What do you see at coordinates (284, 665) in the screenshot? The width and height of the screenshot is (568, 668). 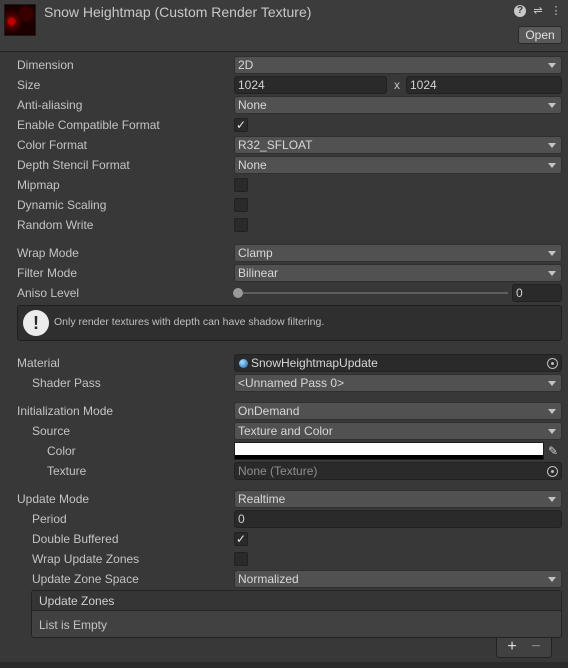 I see `bottom-edge` at bounding box center [284, 665].